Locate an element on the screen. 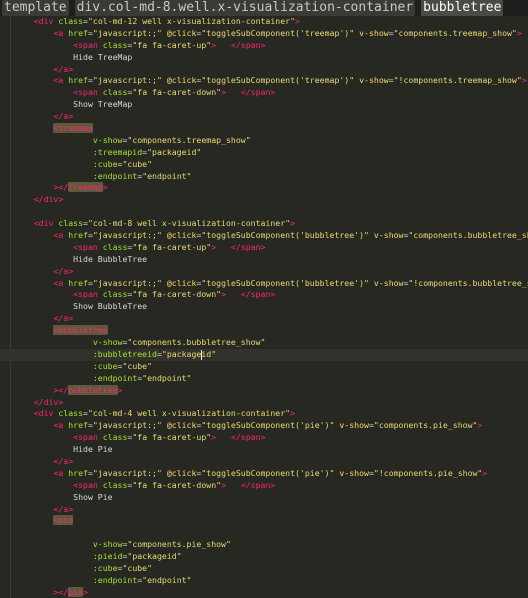 The height and width of the screenshot is (598, 528). code-token: </div> is located at coordinates (48, 199).